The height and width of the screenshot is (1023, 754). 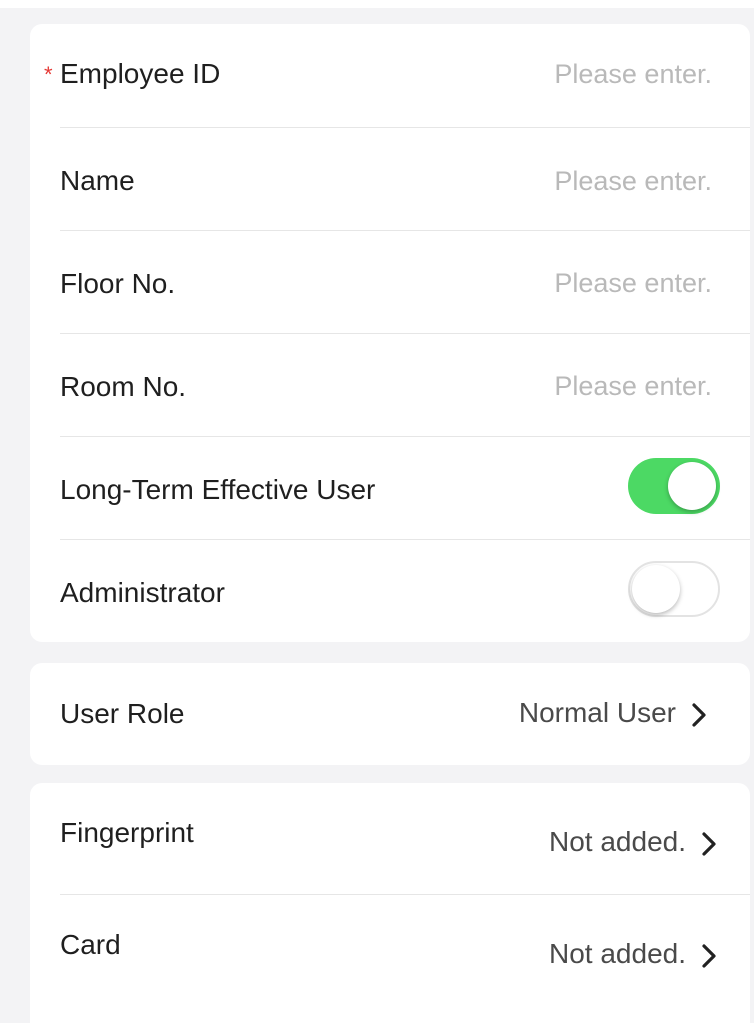 I want to click on card-row: Card Not added., so click(x=390, y=951).